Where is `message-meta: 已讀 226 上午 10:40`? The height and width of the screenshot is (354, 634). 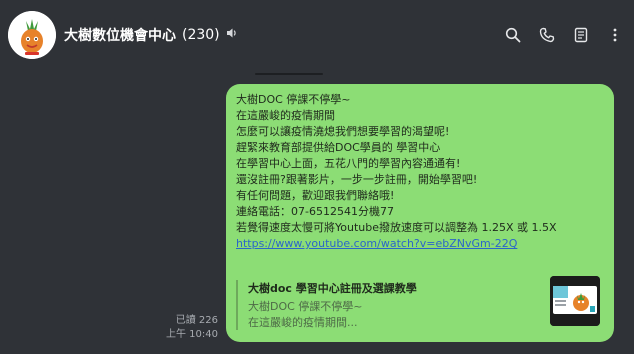 message-meta: 已讀 226 上午 10:40 is located at coordinates (192, 328).